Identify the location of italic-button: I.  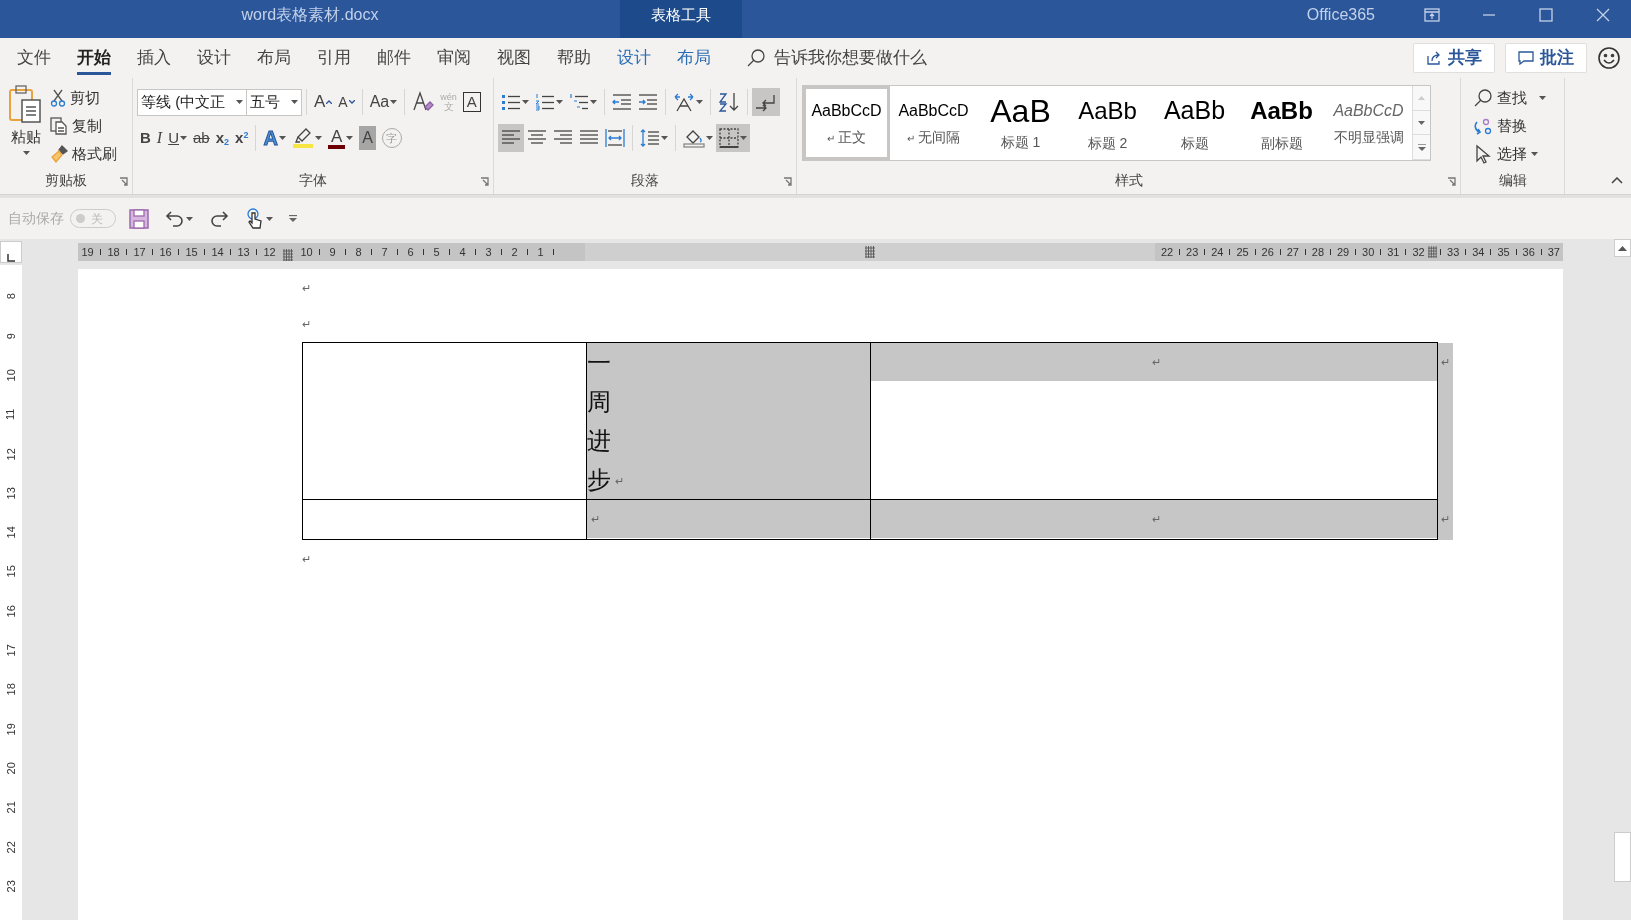
(159, 138).